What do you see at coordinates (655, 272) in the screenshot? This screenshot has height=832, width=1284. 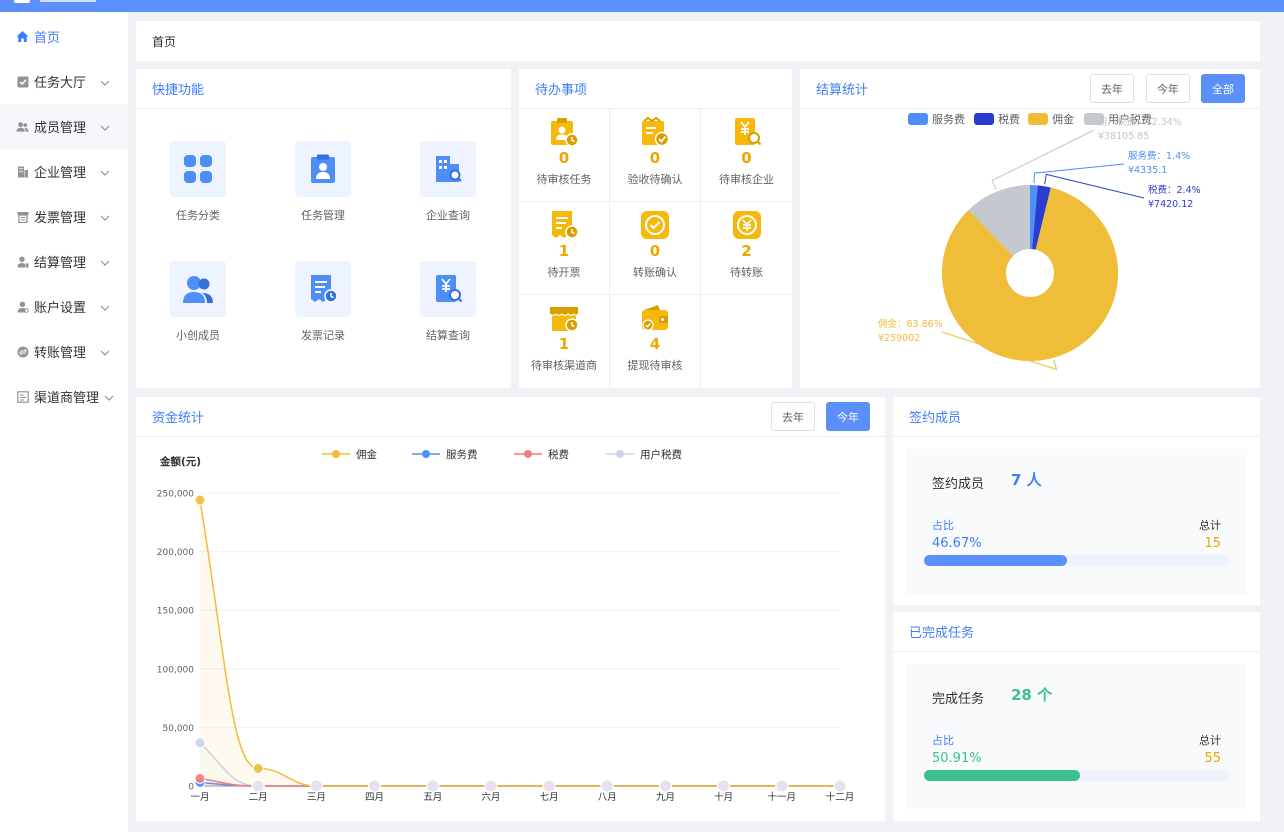 I see `todo-label: 转账确认` at bounding box center [655, 272].